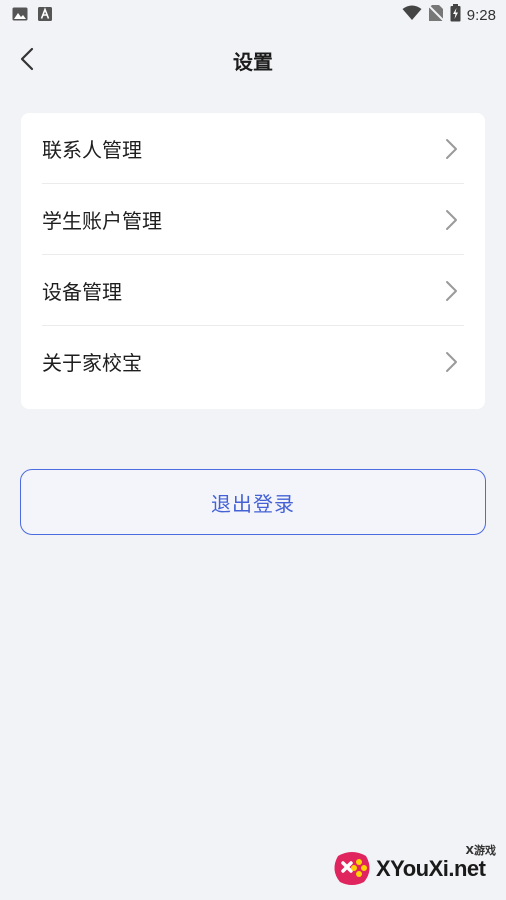 This screenshot has height=900, width=506. I want to click on settings-item-contacts: 联系人管理, so click(253, 148).